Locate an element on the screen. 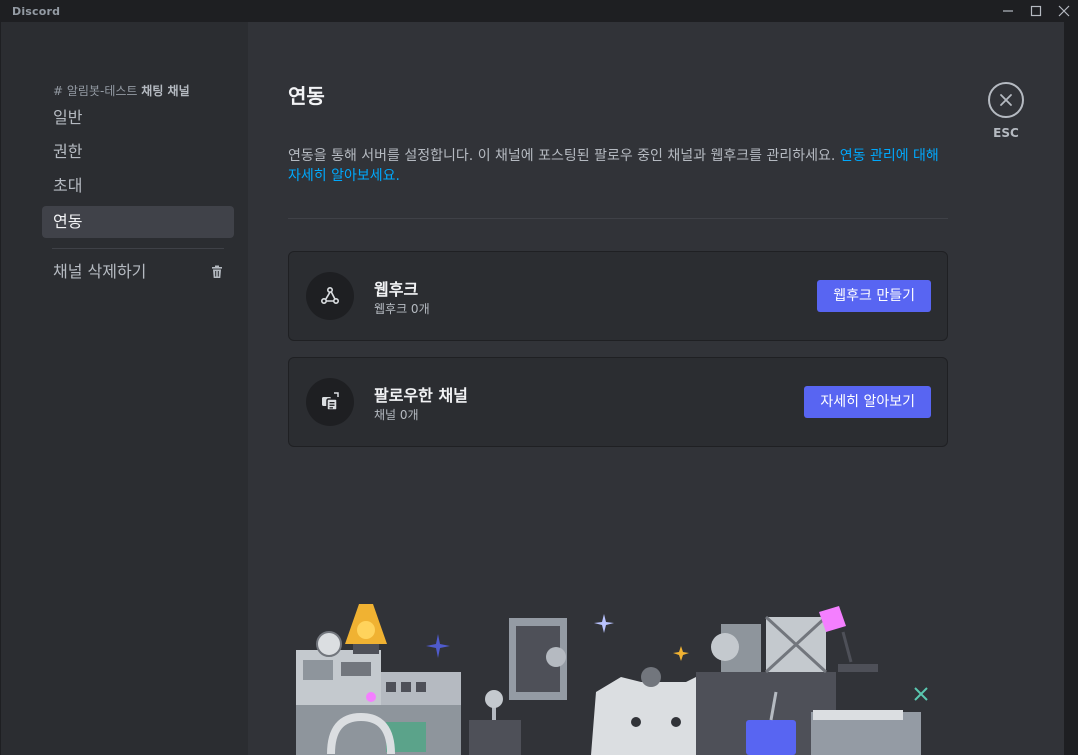  followed-channels-title: 팔로우한 채널 is located at coordinates (421, 395).